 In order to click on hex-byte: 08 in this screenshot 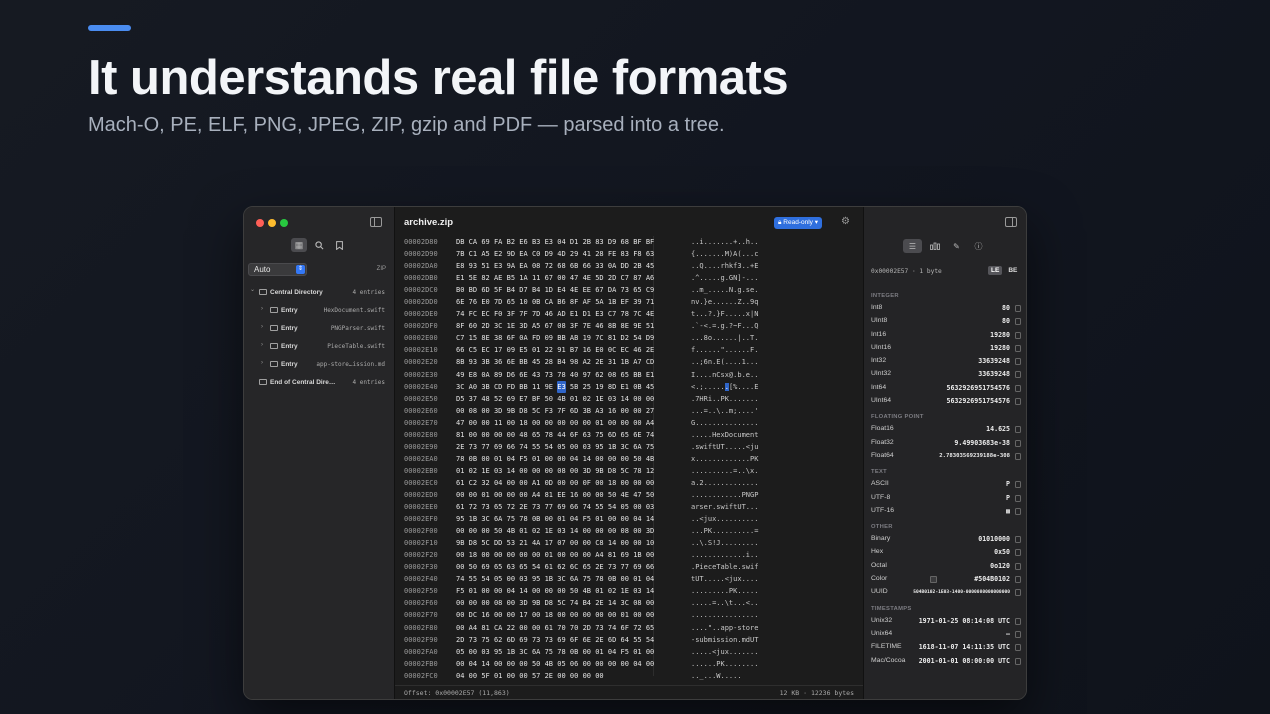, I will do `click(637, 603)`.